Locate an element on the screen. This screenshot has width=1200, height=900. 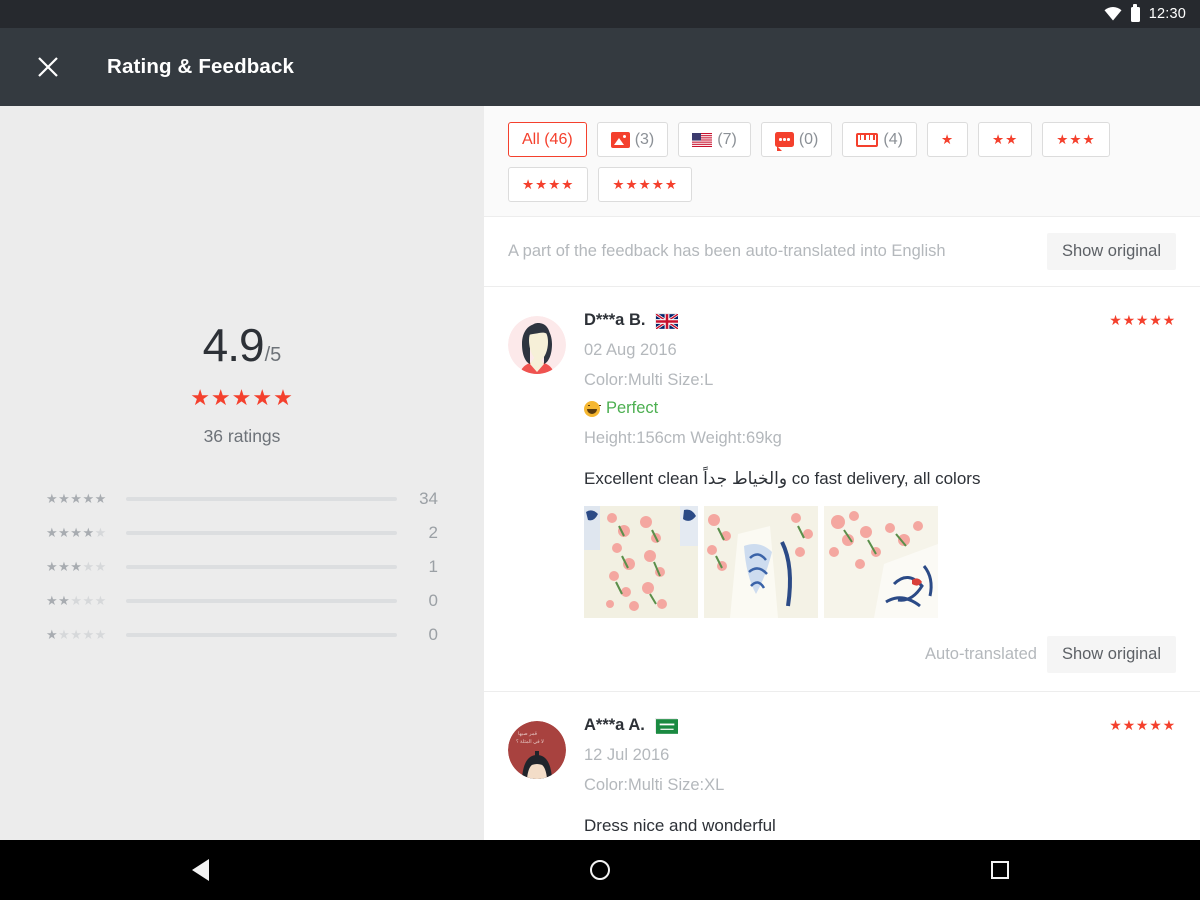
status-bar: 12:30 is located at coordinates (600, 14).